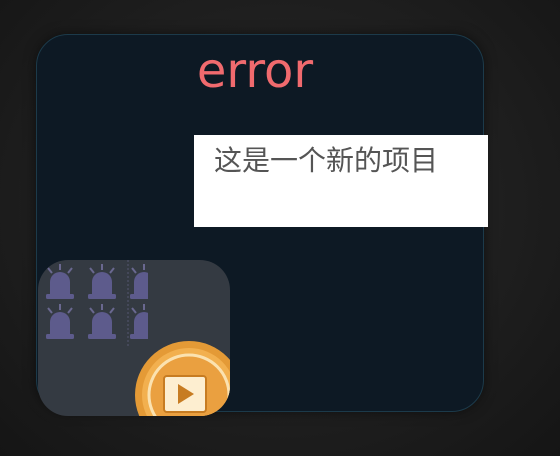 This screenshot has width=560, height=456. What do you see at coordinates (96, 303) in the screenshot?
I see `siren-pattern-icon` at bounding box center [96, 303].